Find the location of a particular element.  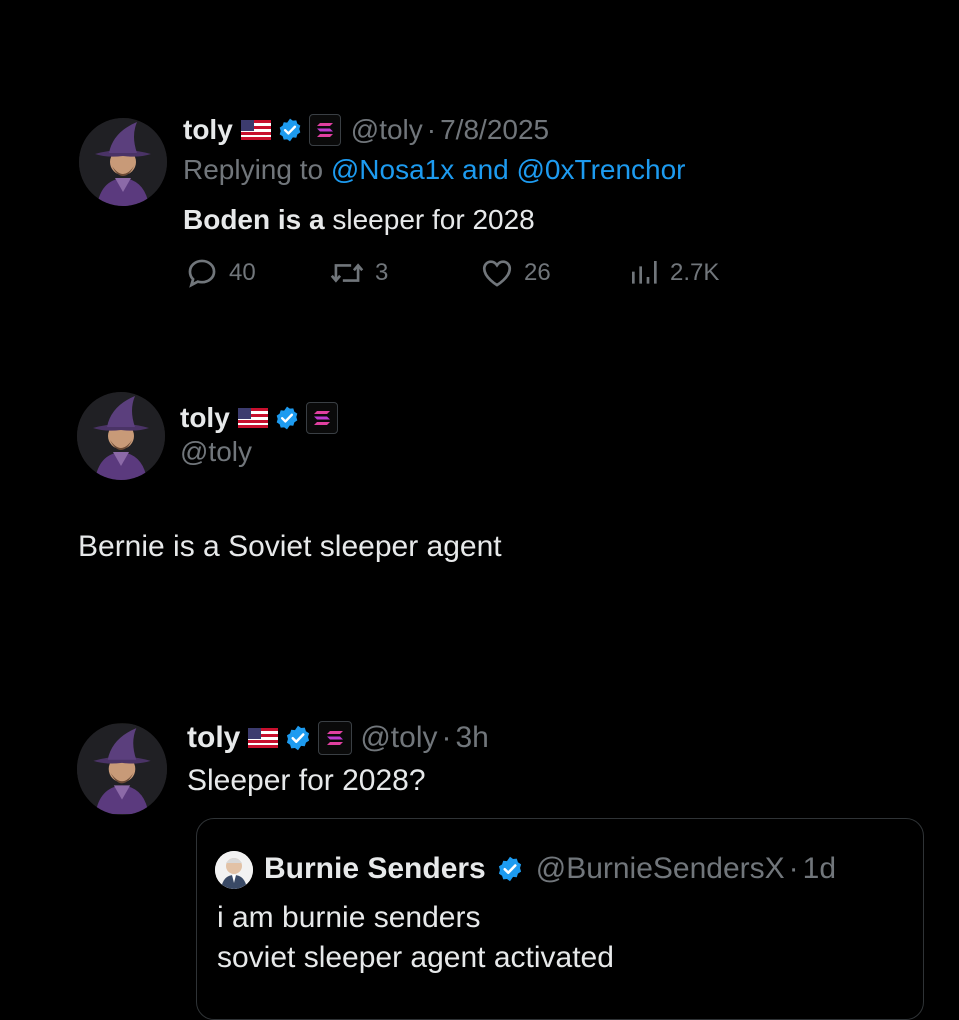

post-header: toly is located at coordinates (259, 418).